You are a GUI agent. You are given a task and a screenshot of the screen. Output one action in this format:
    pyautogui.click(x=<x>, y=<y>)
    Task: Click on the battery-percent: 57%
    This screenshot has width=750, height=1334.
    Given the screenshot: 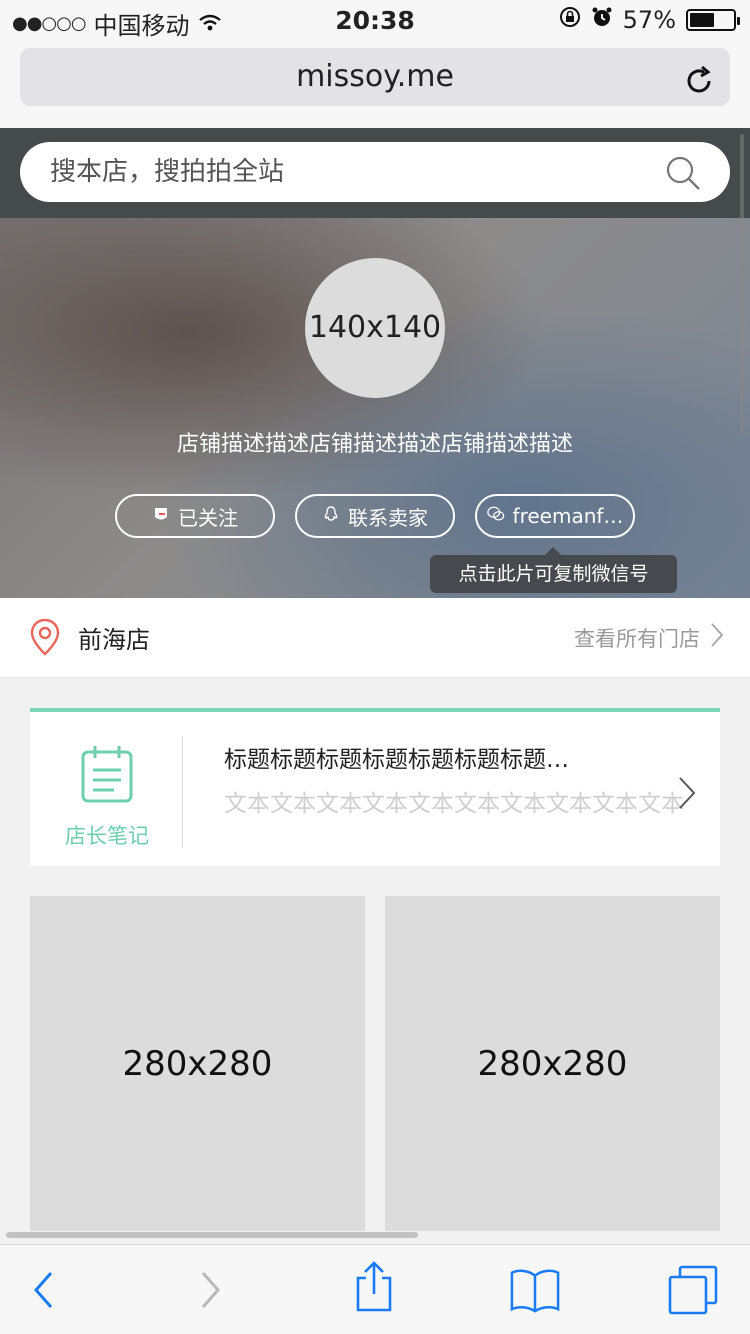 What is the action you would take?
    pyautogui.click(x=649, y=20)
    